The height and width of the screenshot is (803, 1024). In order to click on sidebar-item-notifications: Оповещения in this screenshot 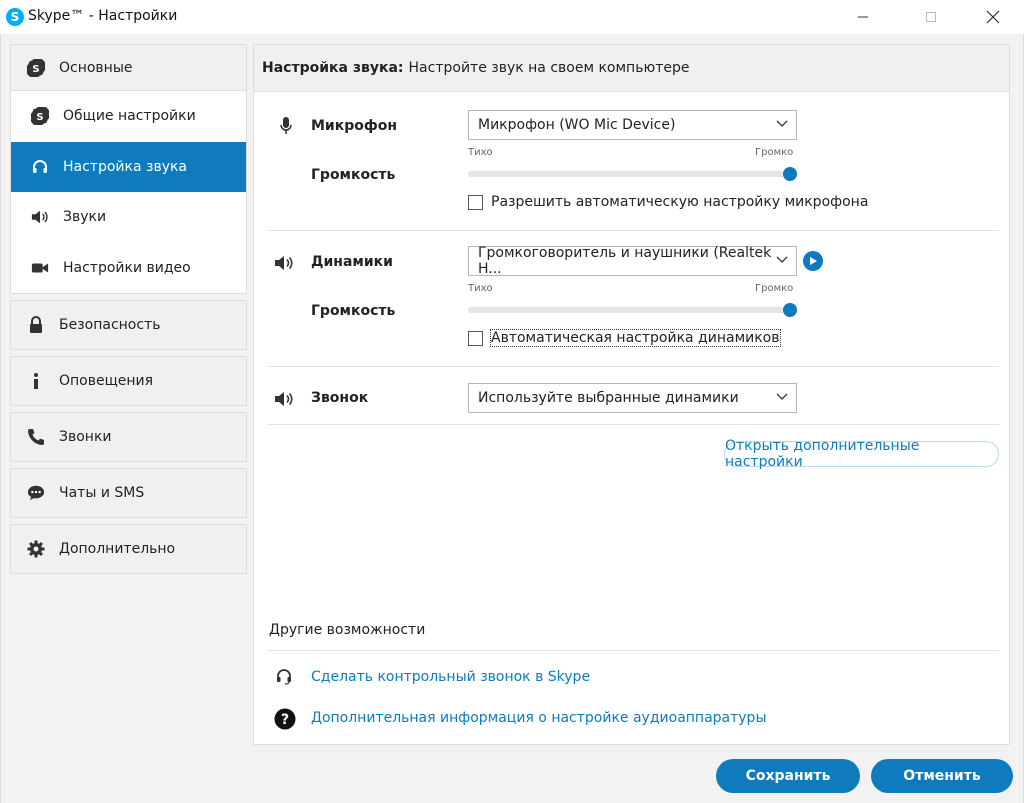, I will do `click(128, 381)`.